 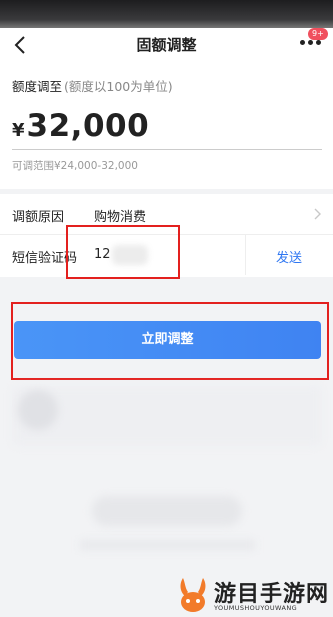 I want to click on watermark-subtitle: YOUMUSHOUYOUWANG, so click(x=256, y=608).